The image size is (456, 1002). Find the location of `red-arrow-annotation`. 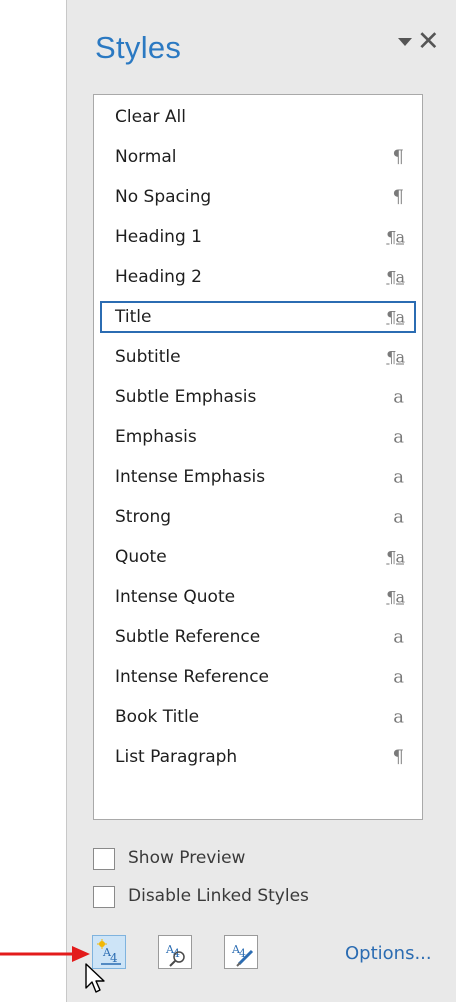

red-arrow-annotation is located at coordinates (45, 954).